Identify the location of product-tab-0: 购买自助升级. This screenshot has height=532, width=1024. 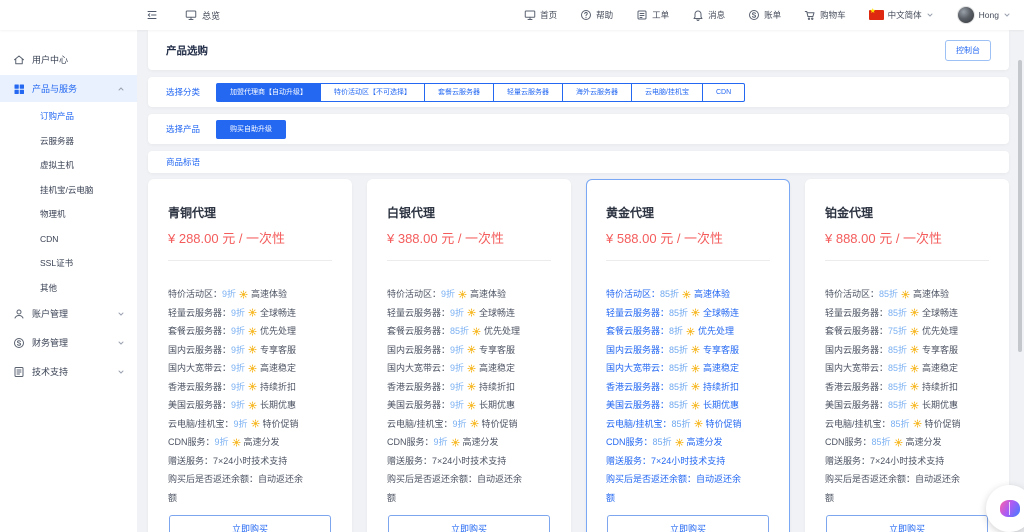
(251, 129).